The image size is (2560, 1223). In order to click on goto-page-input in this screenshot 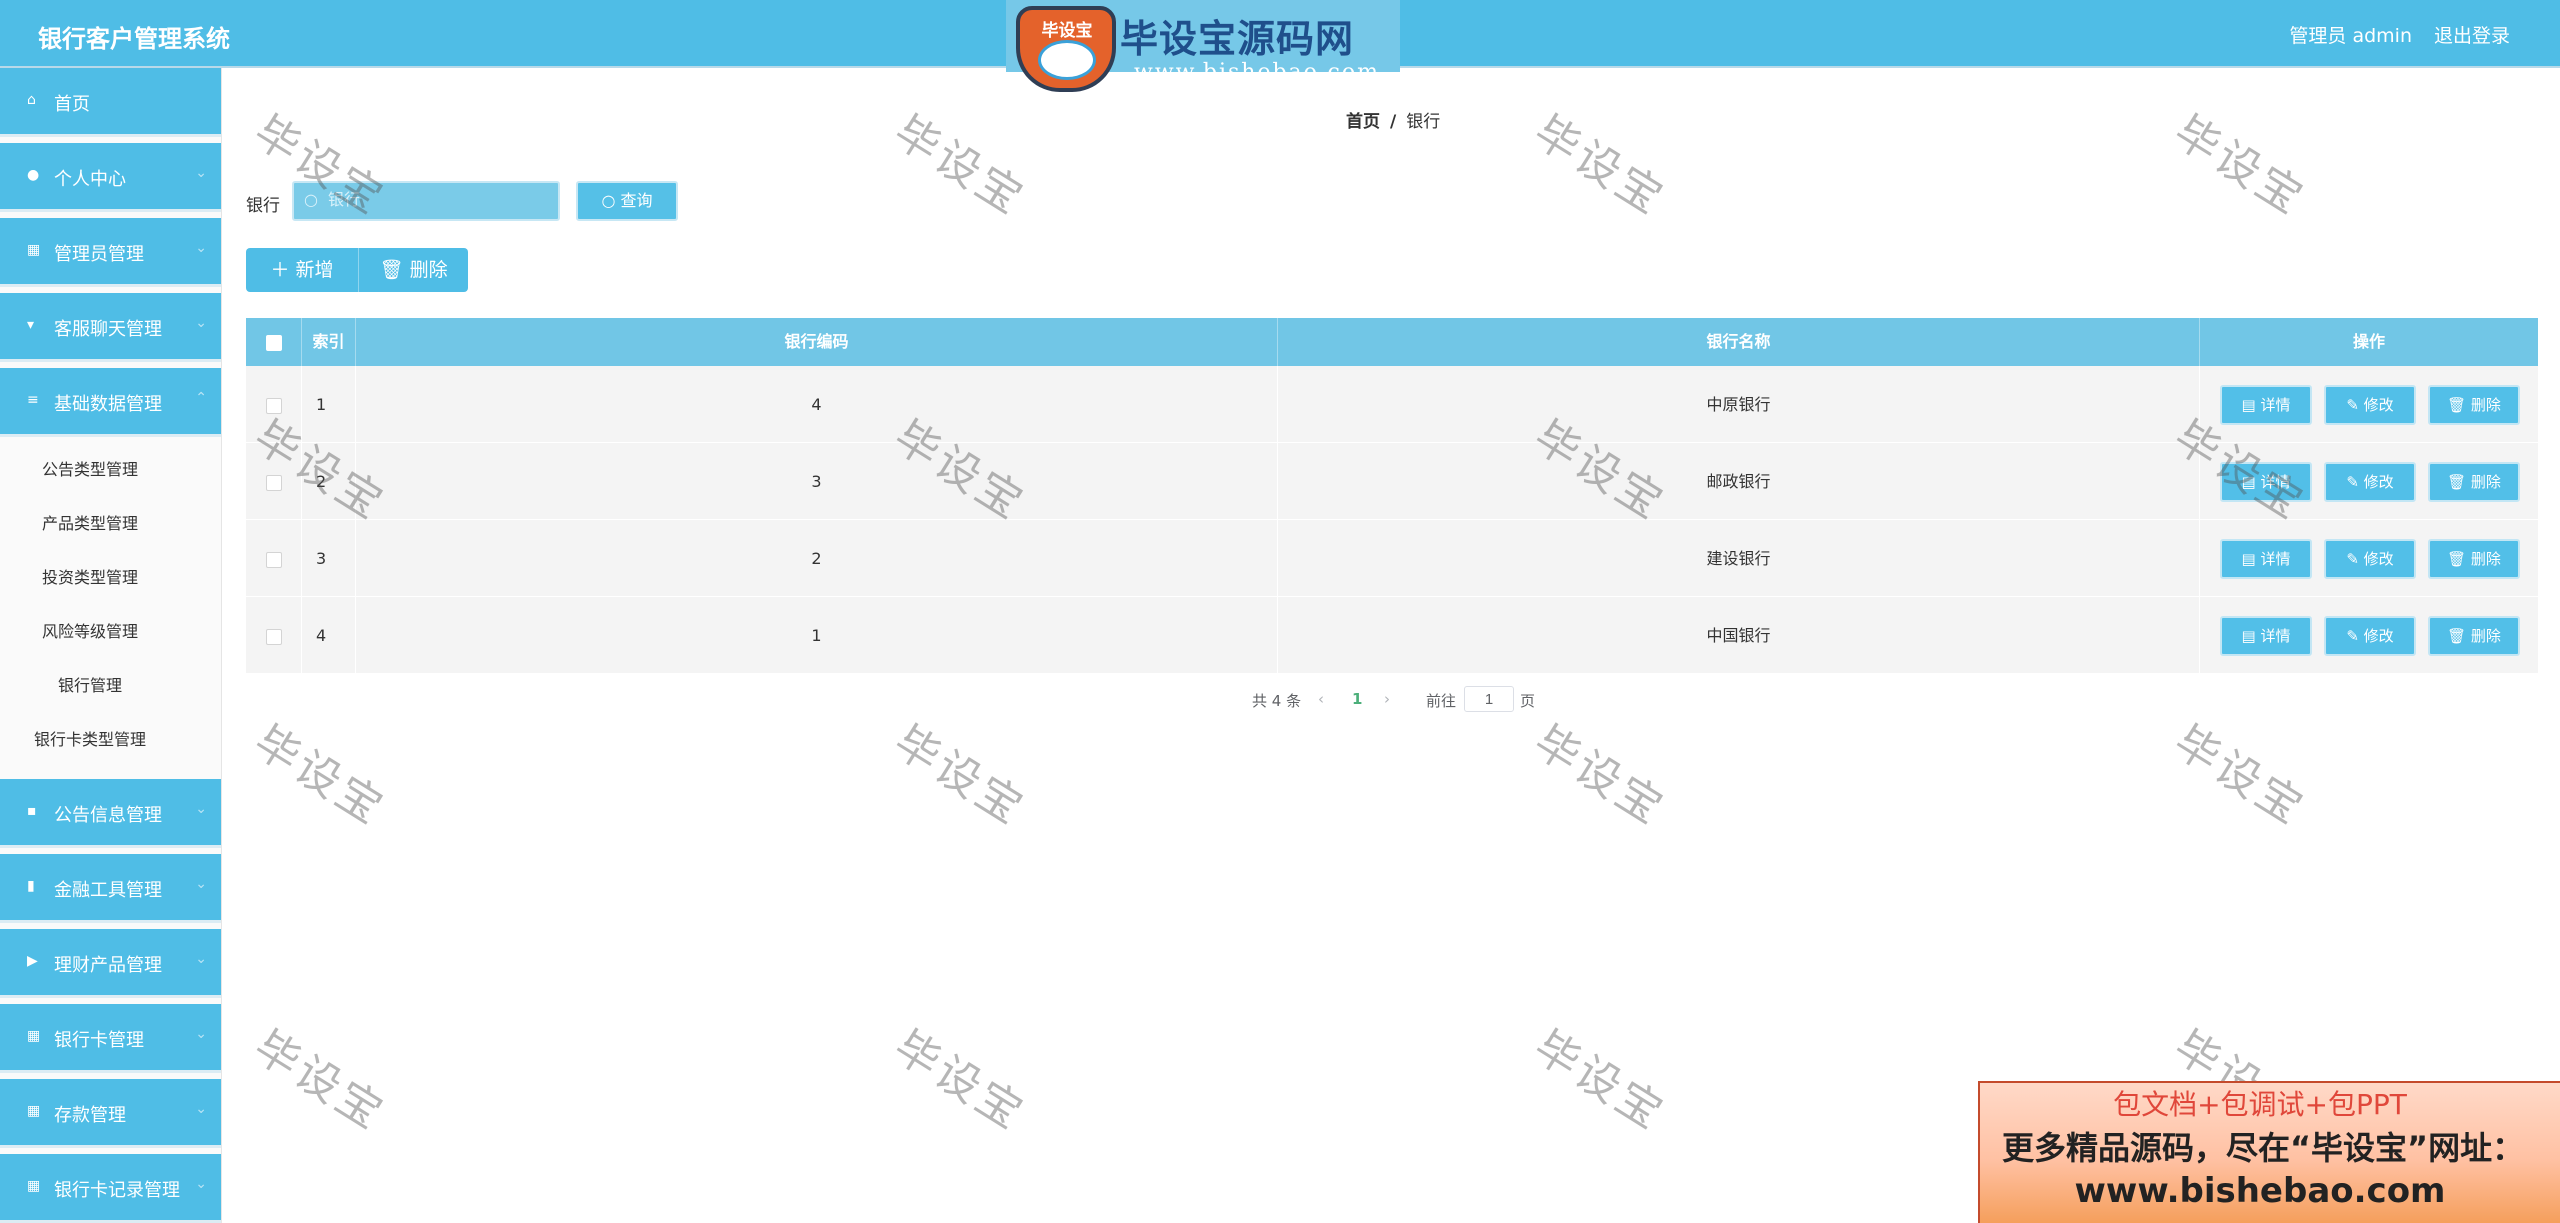, I will do `click(1489, 699)`.